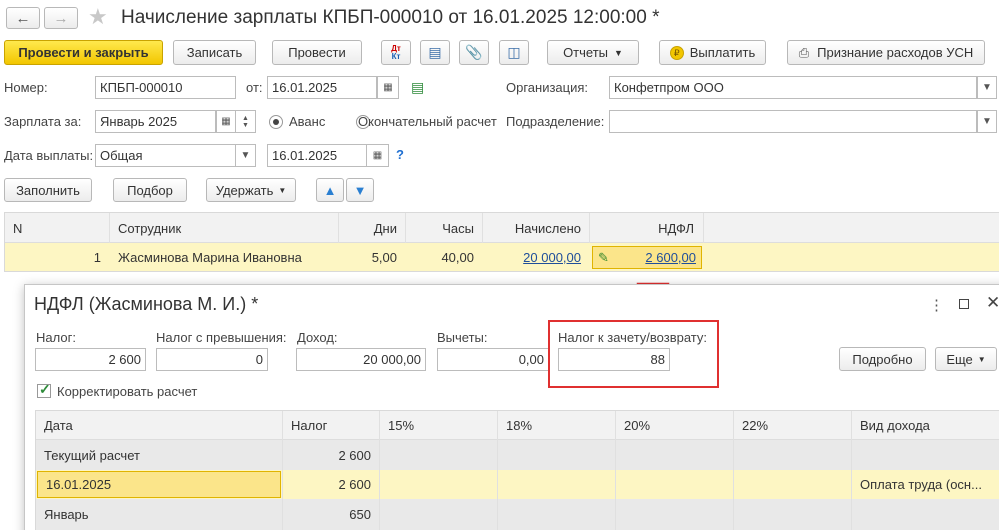 This screenshot has width=999, height=530. Describe the element at coordinates (895, 52) in the screenshot. I see `usn-label: Признание расходов УСН` at that location.